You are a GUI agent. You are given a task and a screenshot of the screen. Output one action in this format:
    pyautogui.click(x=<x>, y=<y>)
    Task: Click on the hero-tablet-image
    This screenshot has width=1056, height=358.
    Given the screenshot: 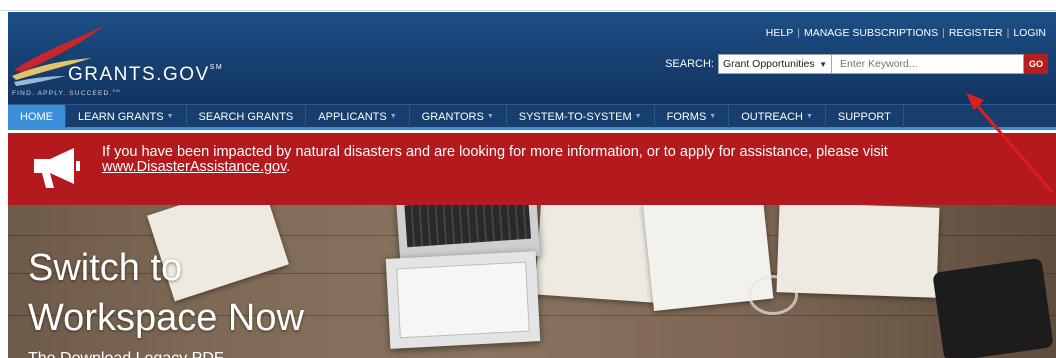 What is the action you would take?
    pyautogui.click(x=463, y=300)
    